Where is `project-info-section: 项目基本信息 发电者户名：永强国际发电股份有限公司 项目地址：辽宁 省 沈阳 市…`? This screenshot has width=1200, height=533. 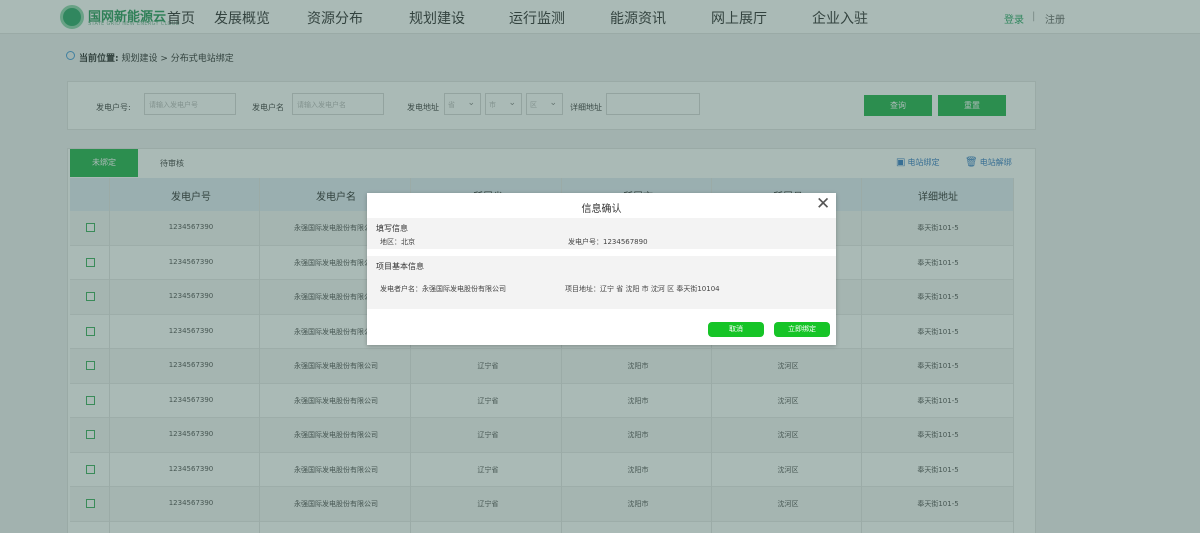
project-info-section: 项目基本信息 发电者户名：永强国际发电股份有限公司 项目地址：辽宁 省 沈阳 市… is located at coordinates (601, 282).